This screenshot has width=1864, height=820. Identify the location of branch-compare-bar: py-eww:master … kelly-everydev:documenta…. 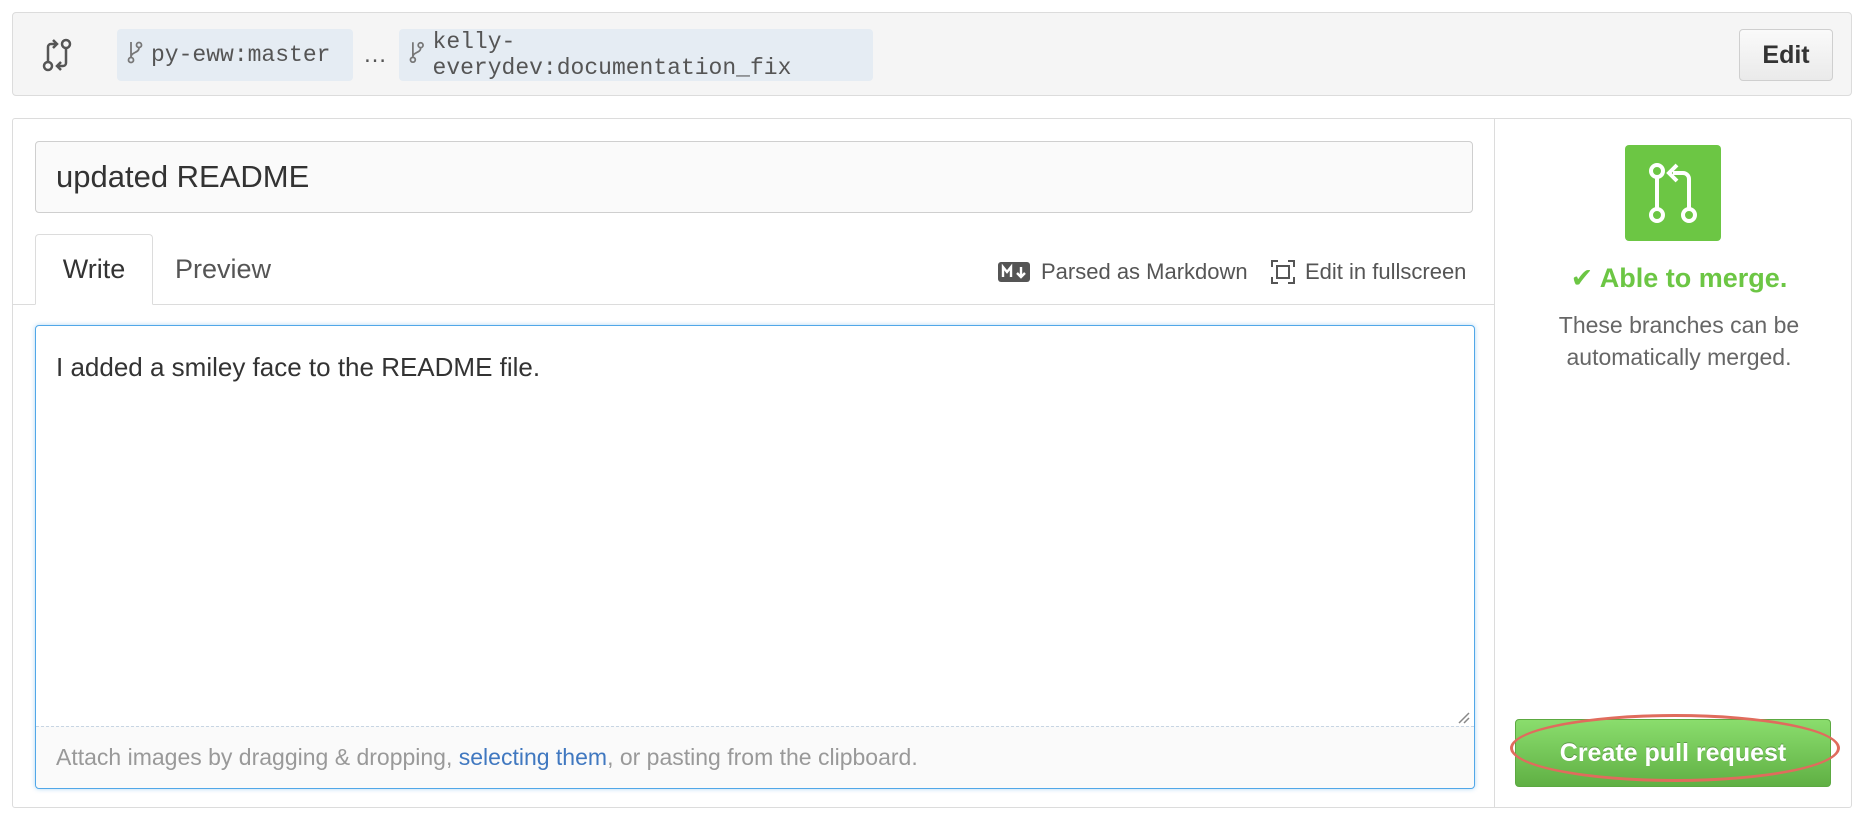
(932, 54).